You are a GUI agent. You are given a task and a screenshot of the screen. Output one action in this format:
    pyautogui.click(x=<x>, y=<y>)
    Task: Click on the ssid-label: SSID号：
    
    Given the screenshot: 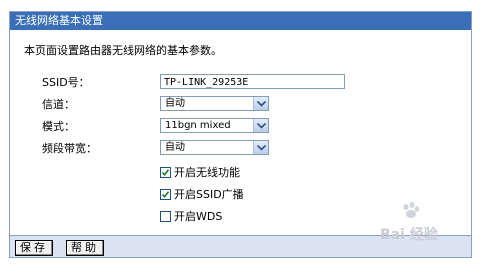 What is the action you would take?
    pyautogui.click(x=66, y=82)
    